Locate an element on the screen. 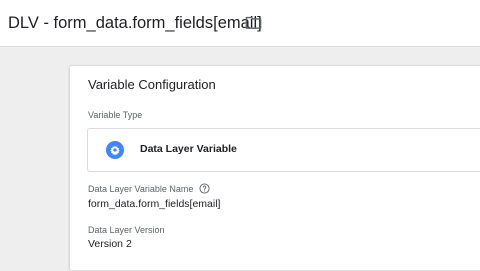 Image resolution: width=480 pixels, height=271 pixels. help-icon is located at coordinates (204, 188).